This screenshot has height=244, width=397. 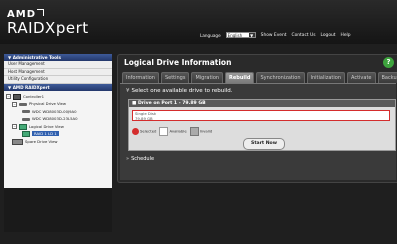 I want to click on selected-swatch-icon, so click(x=135, y=131).